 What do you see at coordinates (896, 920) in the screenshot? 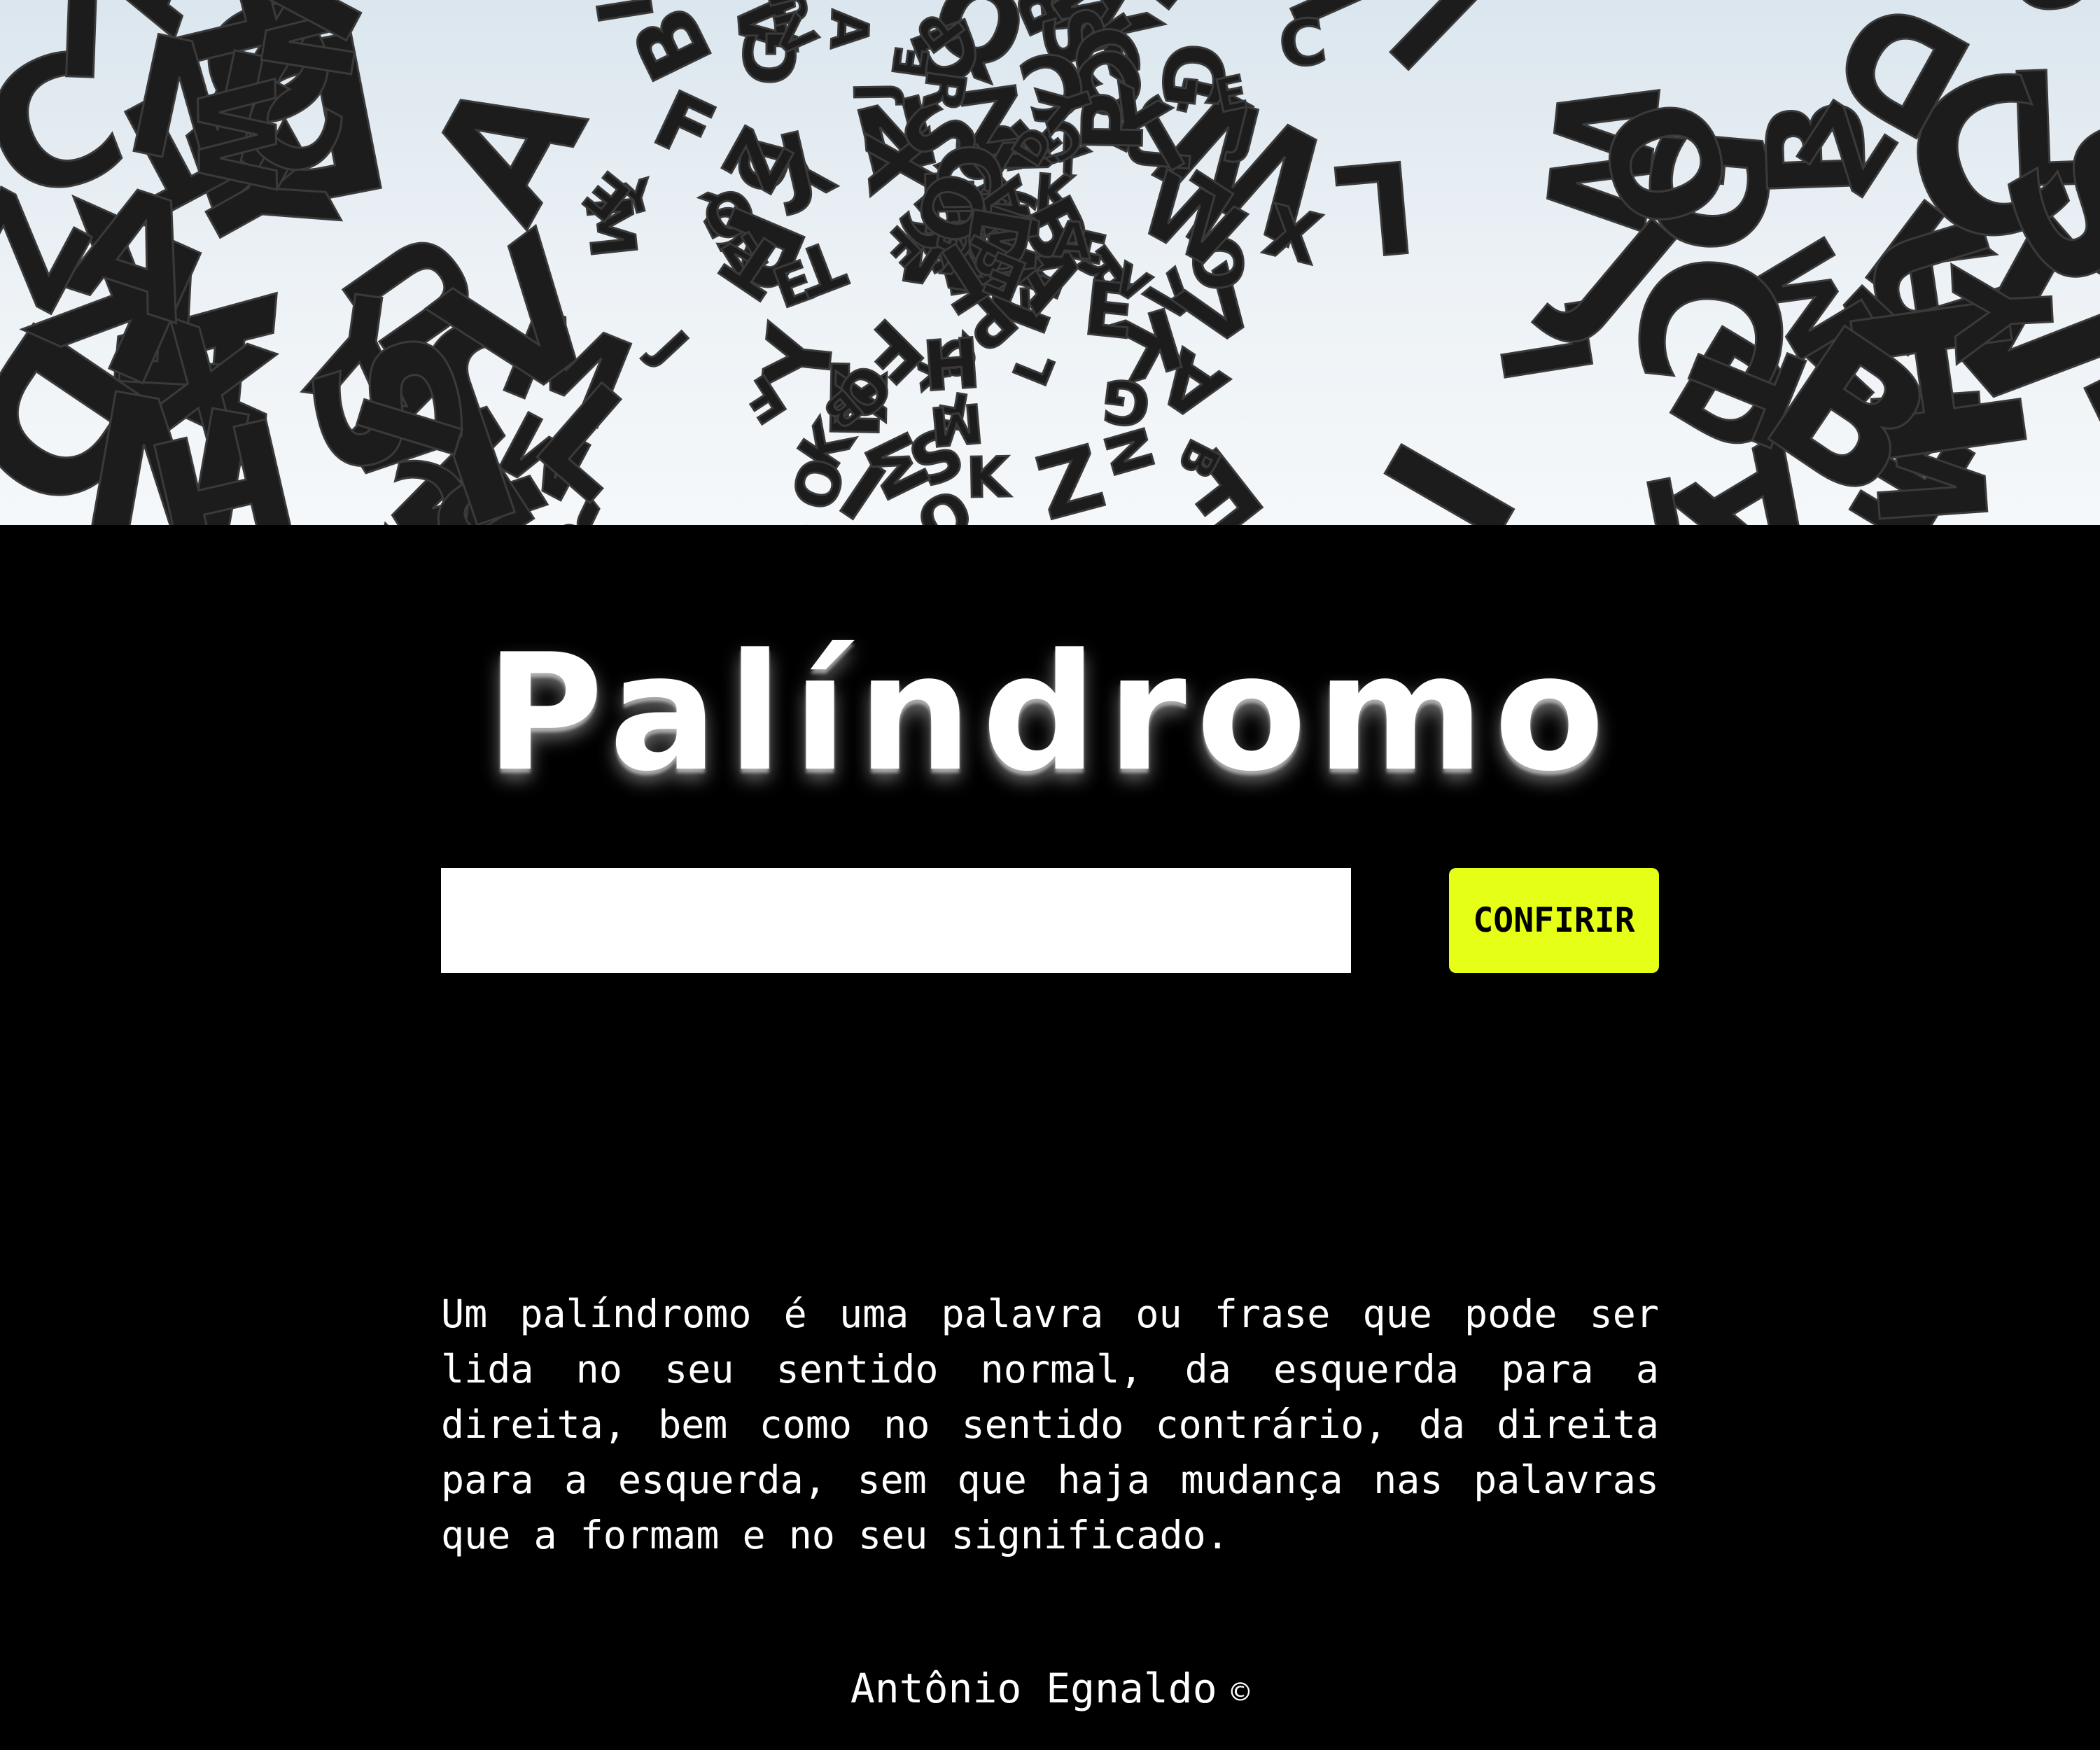
I see `palindrome-input` at bounding box center [896, 920].